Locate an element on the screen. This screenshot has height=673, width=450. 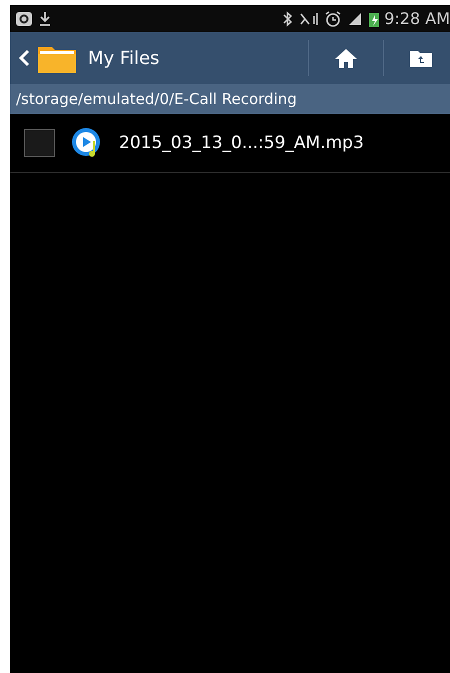
signal-icon is located at coordinates (355, 19).